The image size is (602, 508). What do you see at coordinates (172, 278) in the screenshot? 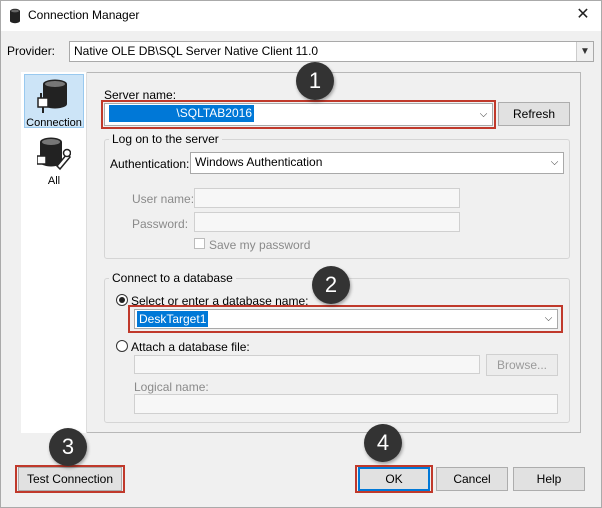
I see `database-group-title: Connect to a database` at bounding box center [172, 278].